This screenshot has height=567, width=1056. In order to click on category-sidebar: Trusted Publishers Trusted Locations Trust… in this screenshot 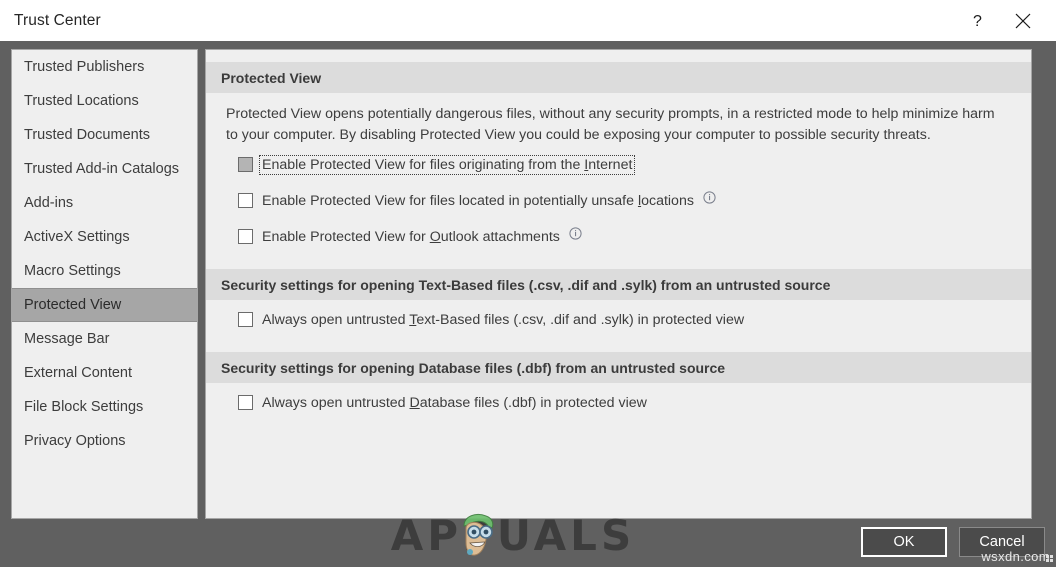, I will do `click(104, 284)`.